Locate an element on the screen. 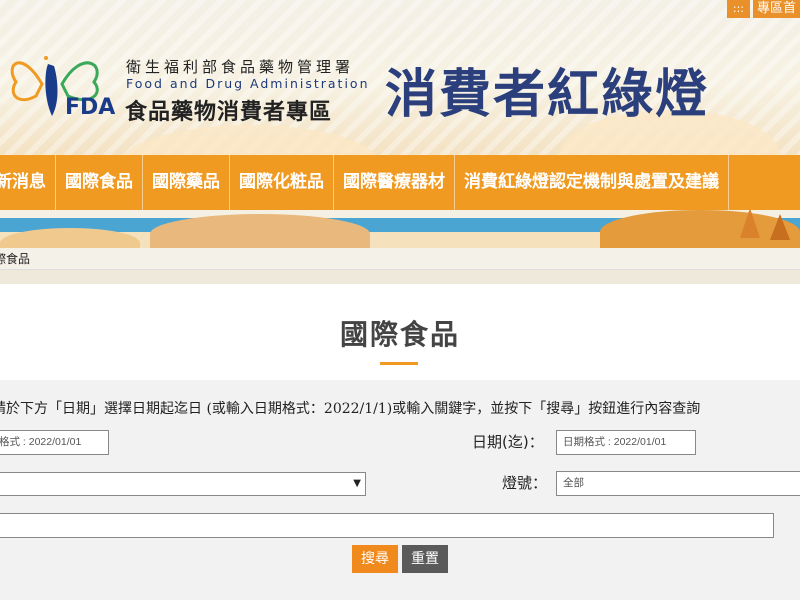  breadcrumb: 際食品 is located at coordinates (400, 259).